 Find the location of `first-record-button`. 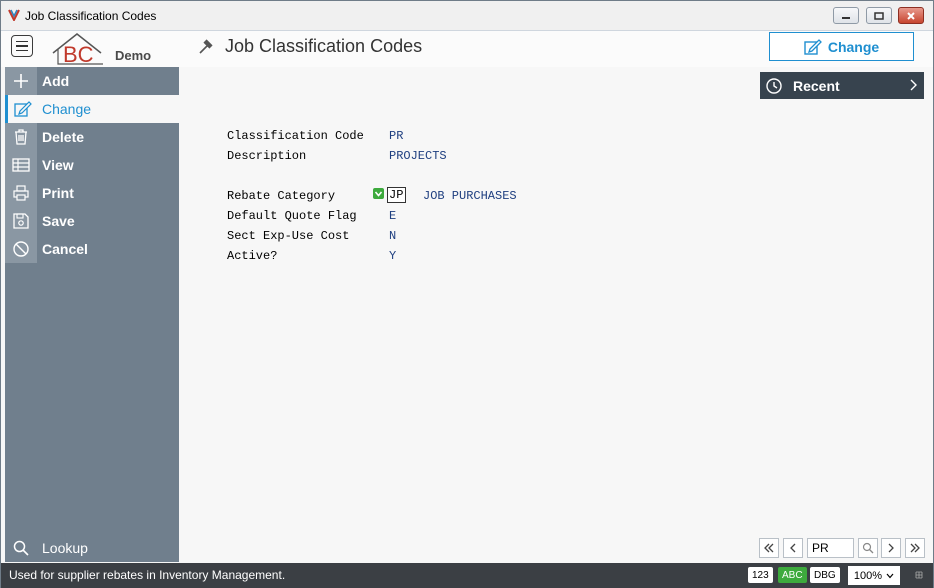

first-record-button is located at coordinates (769, 548).